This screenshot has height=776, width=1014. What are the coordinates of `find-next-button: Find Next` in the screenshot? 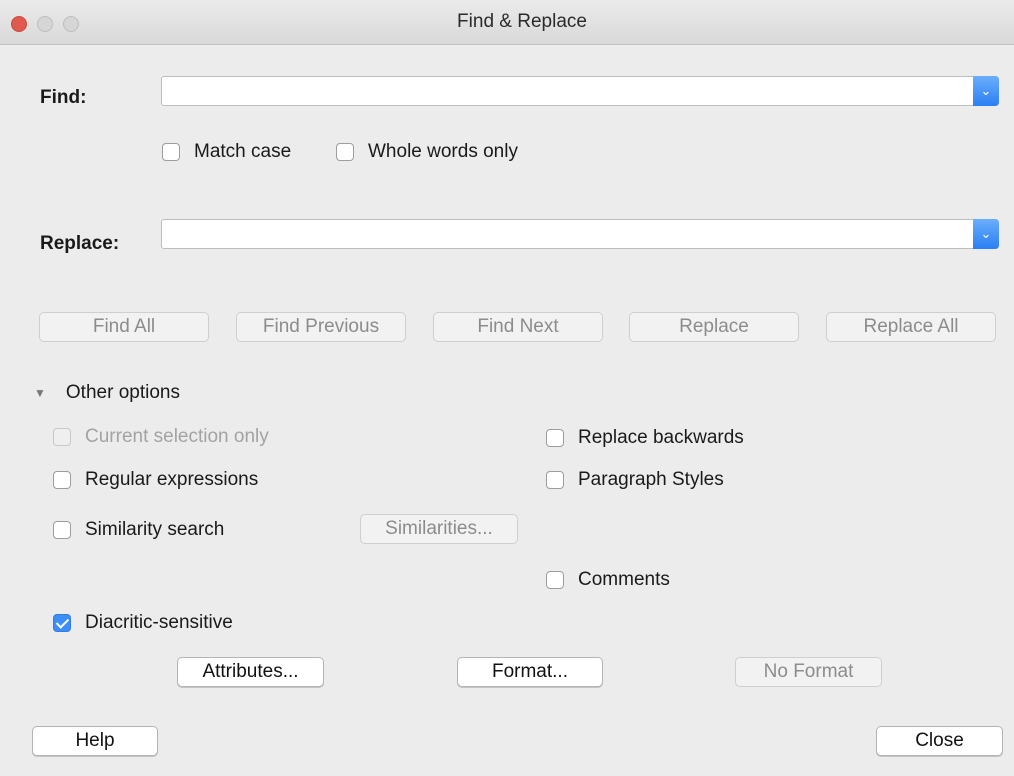 It's located at (518, 327).